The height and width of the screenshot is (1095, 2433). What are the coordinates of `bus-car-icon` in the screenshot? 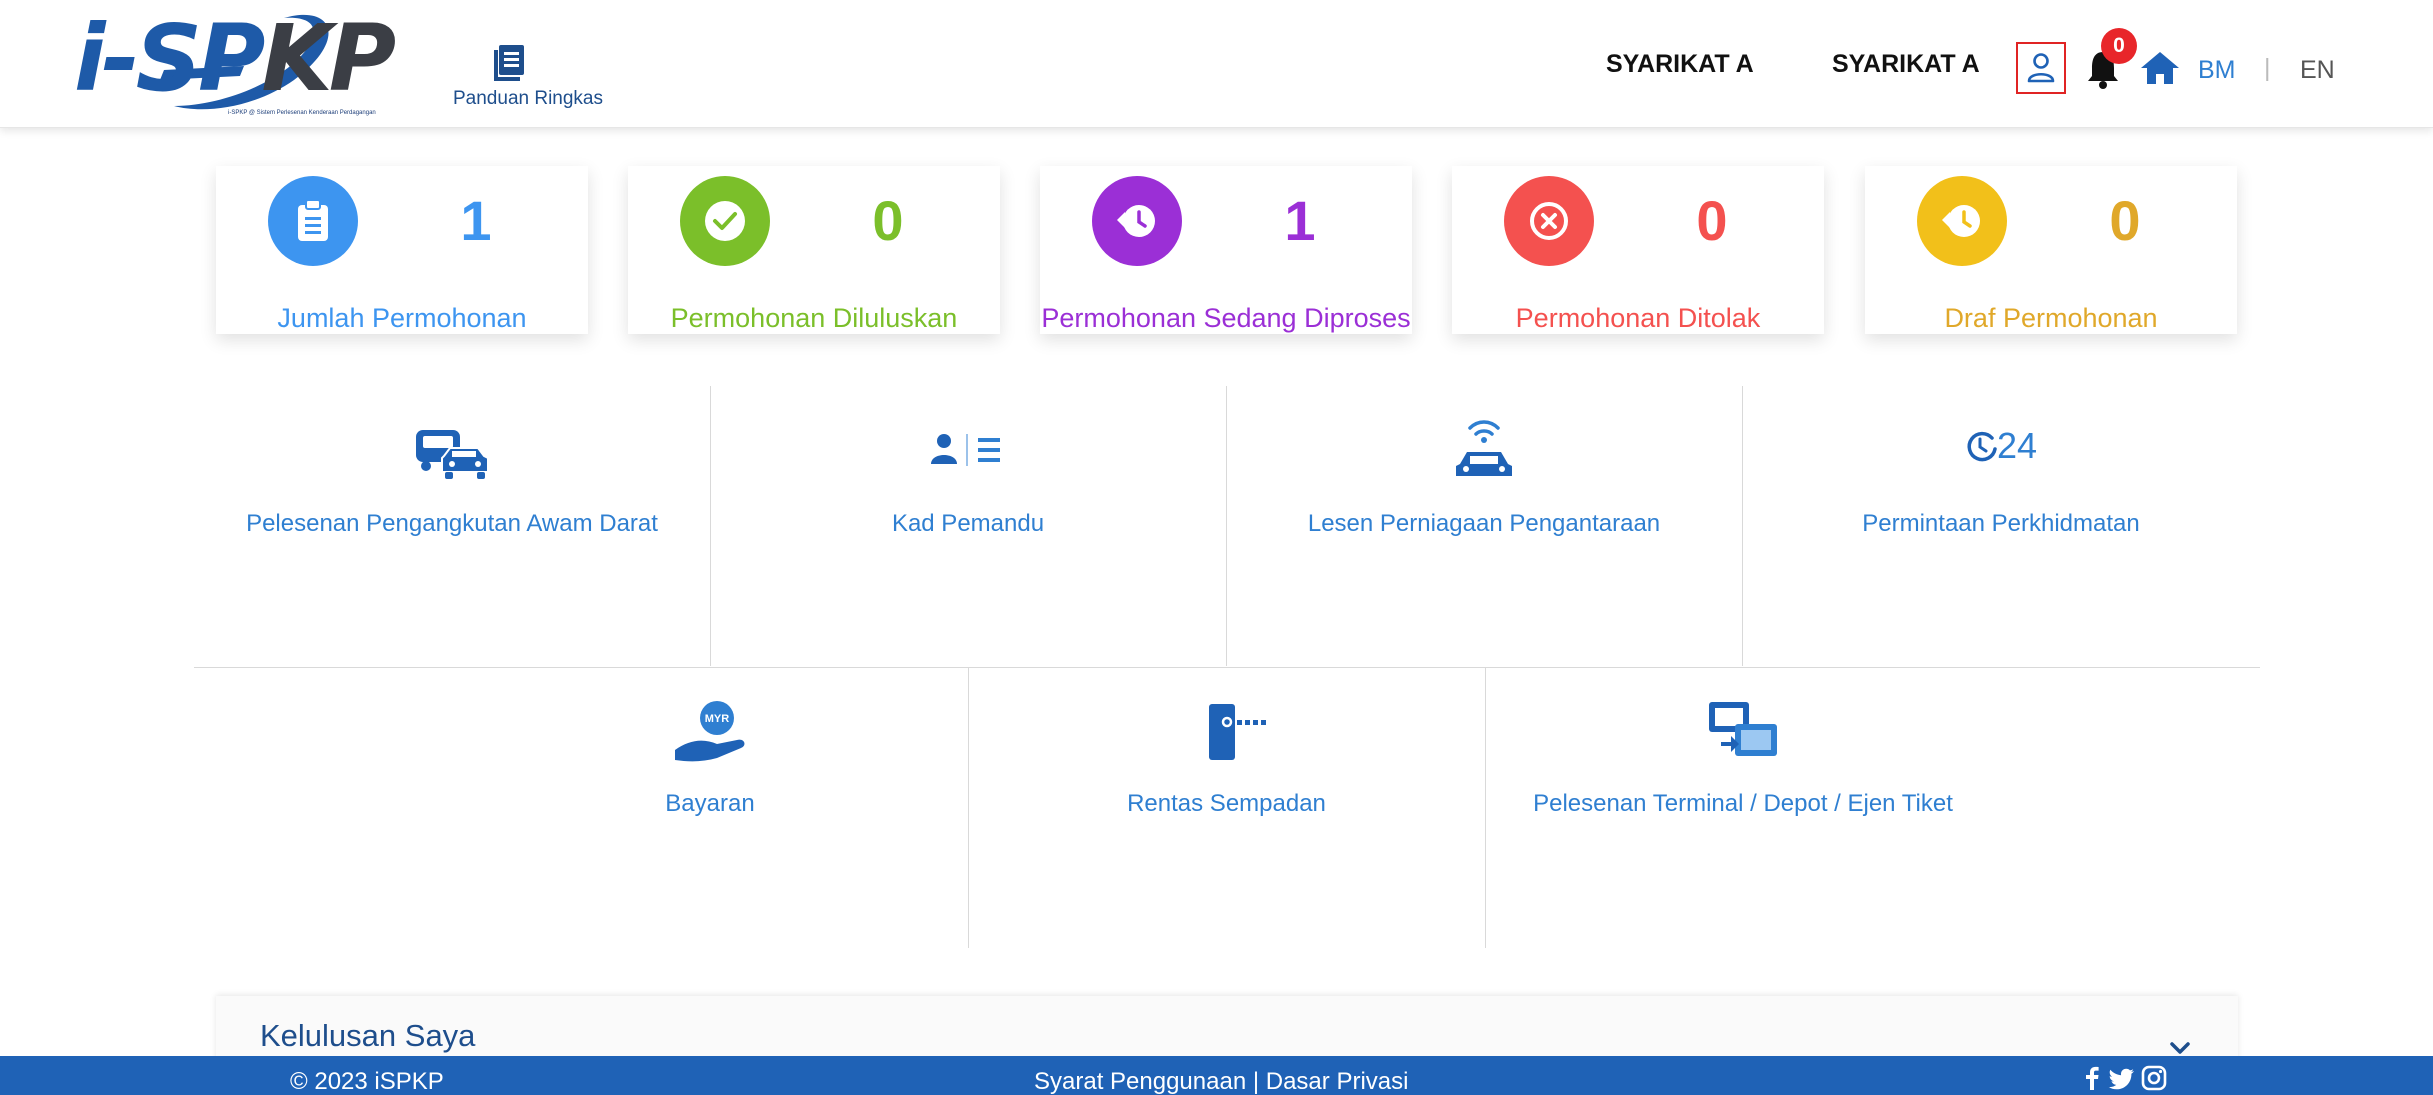 It's located at (452, 454).